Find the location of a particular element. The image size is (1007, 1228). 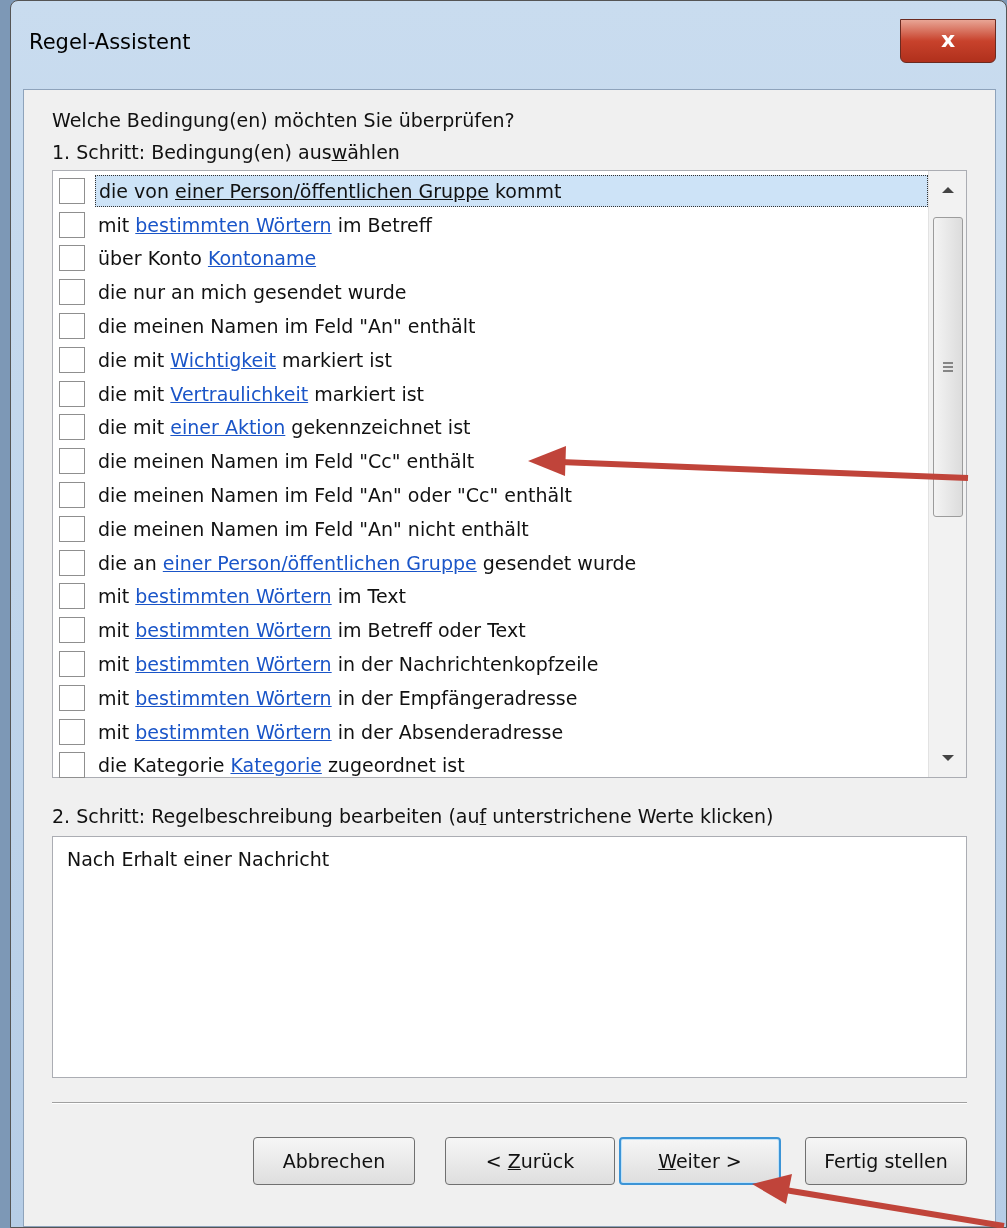

condition-item: mit bestimmten Wörtern in der Empfängeradresse is located at coordinates (338, 697).